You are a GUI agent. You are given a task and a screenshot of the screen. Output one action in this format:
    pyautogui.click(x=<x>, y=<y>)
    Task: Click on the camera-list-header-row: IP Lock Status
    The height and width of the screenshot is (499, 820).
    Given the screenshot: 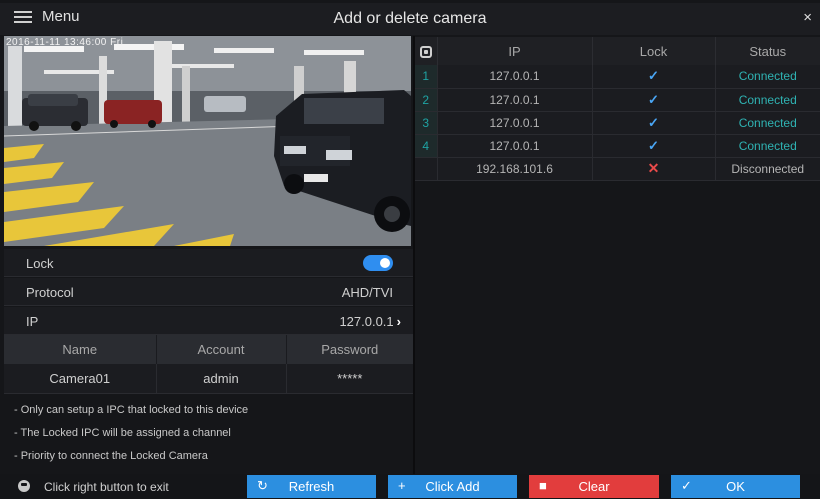 What is the action you would take?
    pyautogui.click(x=617, y=51)
    